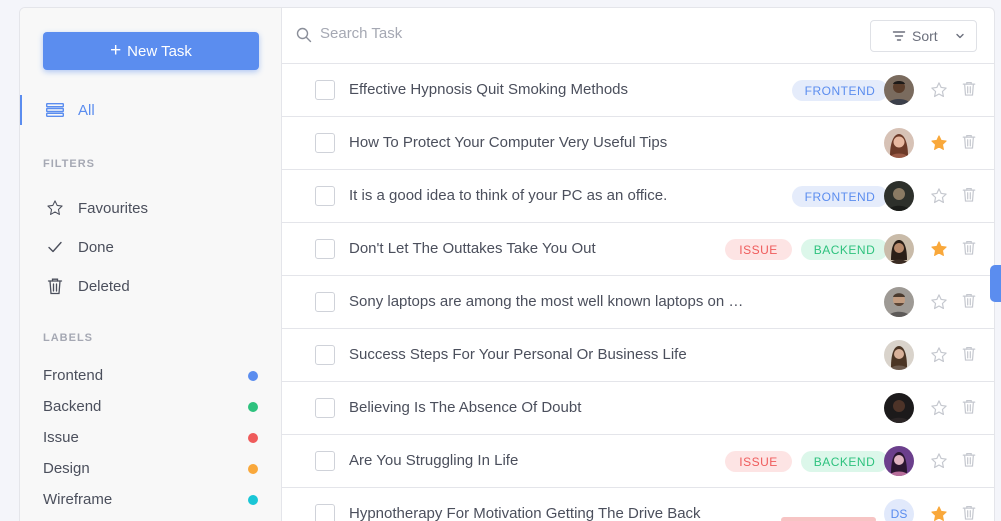 The height and width of the screenshot is (521, 1001). Describe the element at coordinates (66, 468) in the screenshot. I see `label-name: Design` at that location.